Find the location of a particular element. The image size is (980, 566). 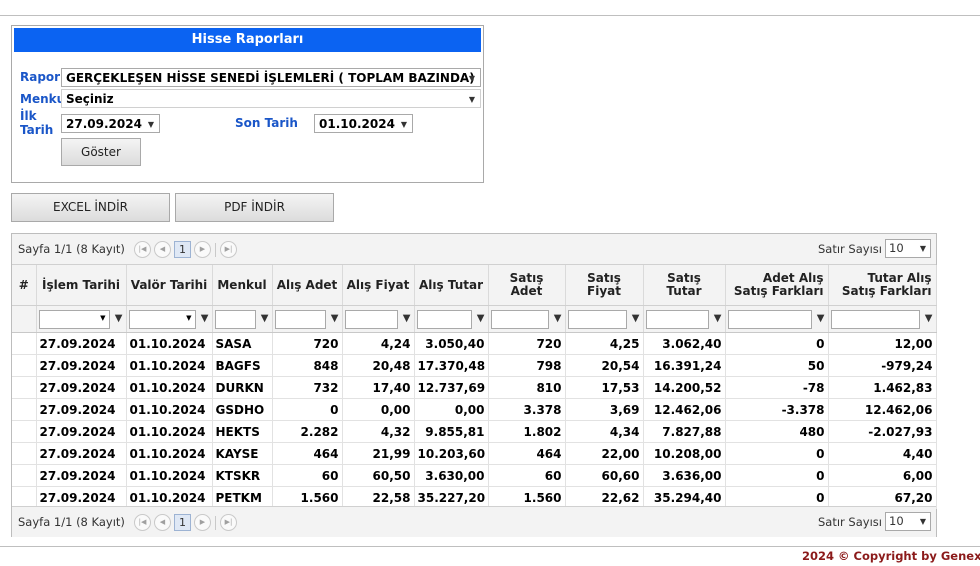

cell-adet-fark: -3.378 is located at coordinates (777, 409).